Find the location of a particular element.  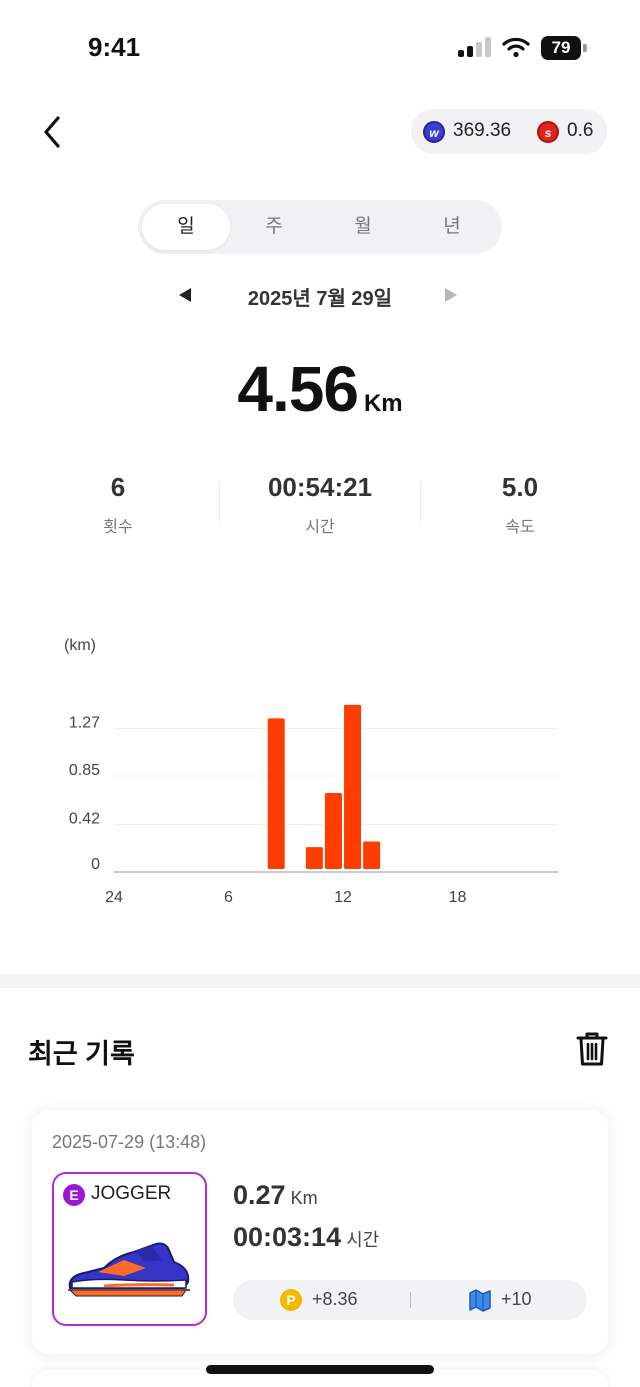

distance-value: 4.56 is located at coordinates (298, 389).